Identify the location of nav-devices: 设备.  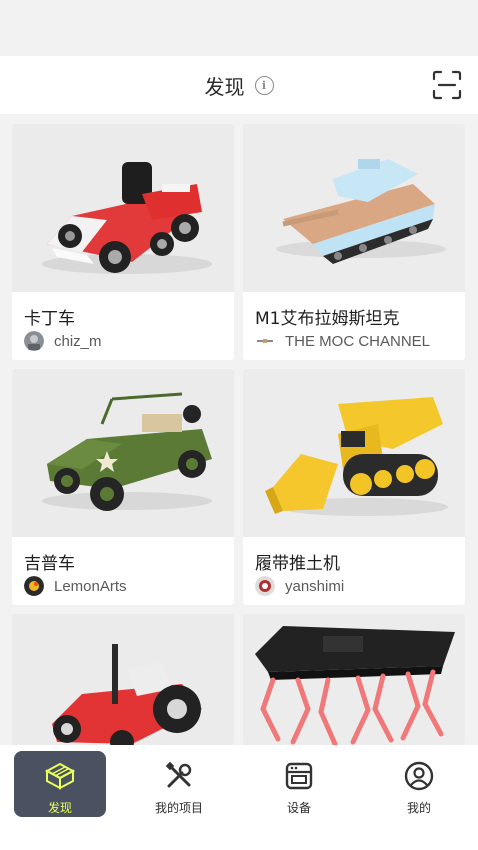
(299, 784).